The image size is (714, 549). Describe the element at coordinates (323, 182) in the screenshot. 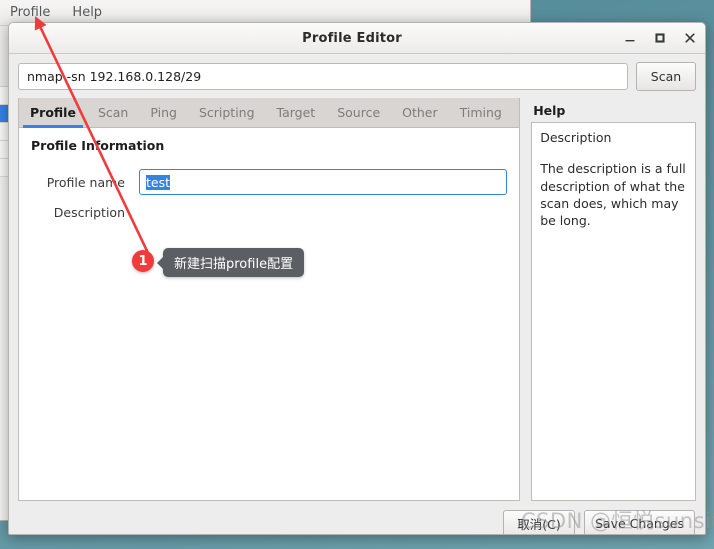

I see `profile-name-input` at that location.